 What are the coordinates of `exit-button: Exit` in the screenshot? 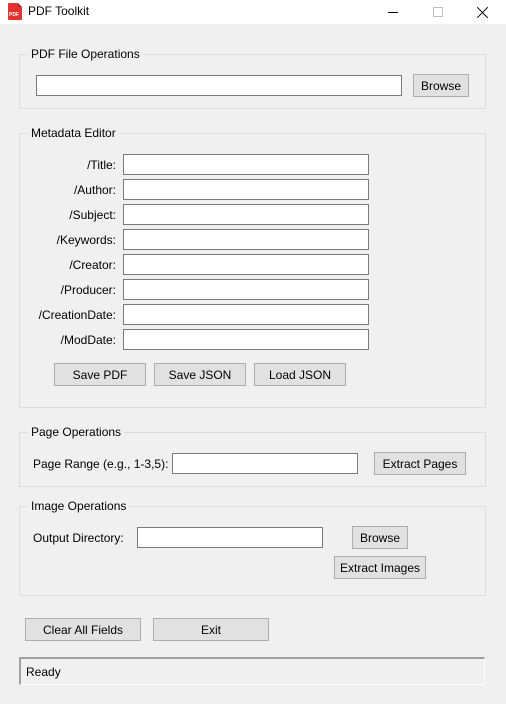 It's located at (211, 629).